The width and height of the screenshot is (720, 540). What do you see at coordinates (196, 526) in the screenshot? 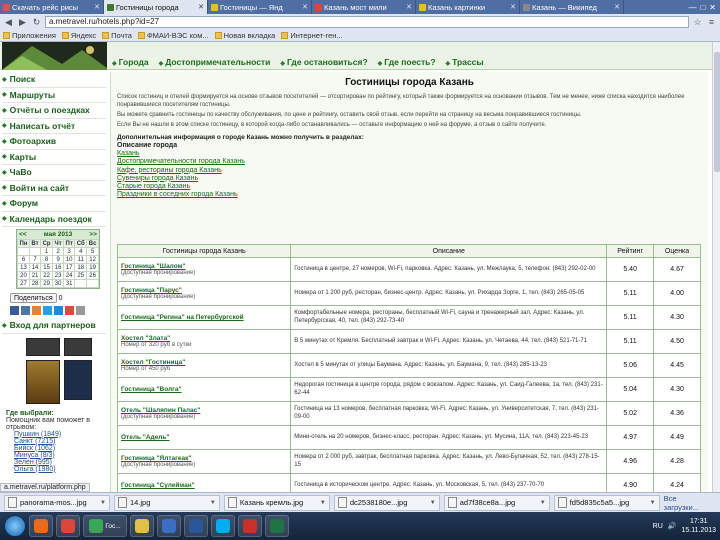
I see `taskbar-app-word` at bounding box center [196, 526].